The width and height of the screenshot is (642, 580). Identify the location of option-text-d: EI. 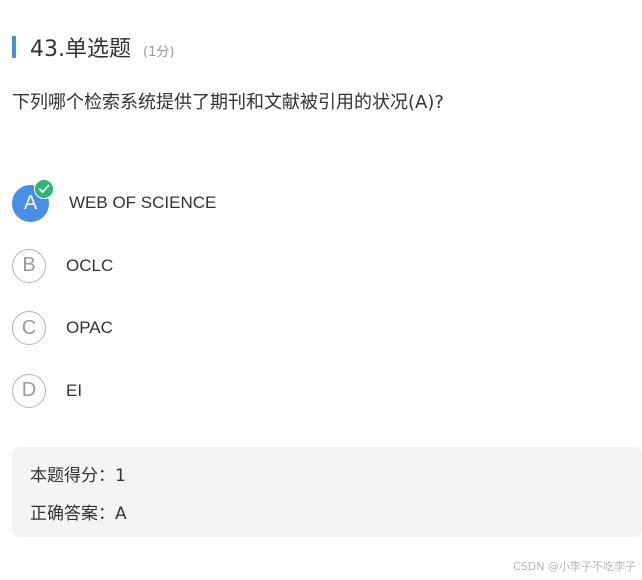
(74, 390).